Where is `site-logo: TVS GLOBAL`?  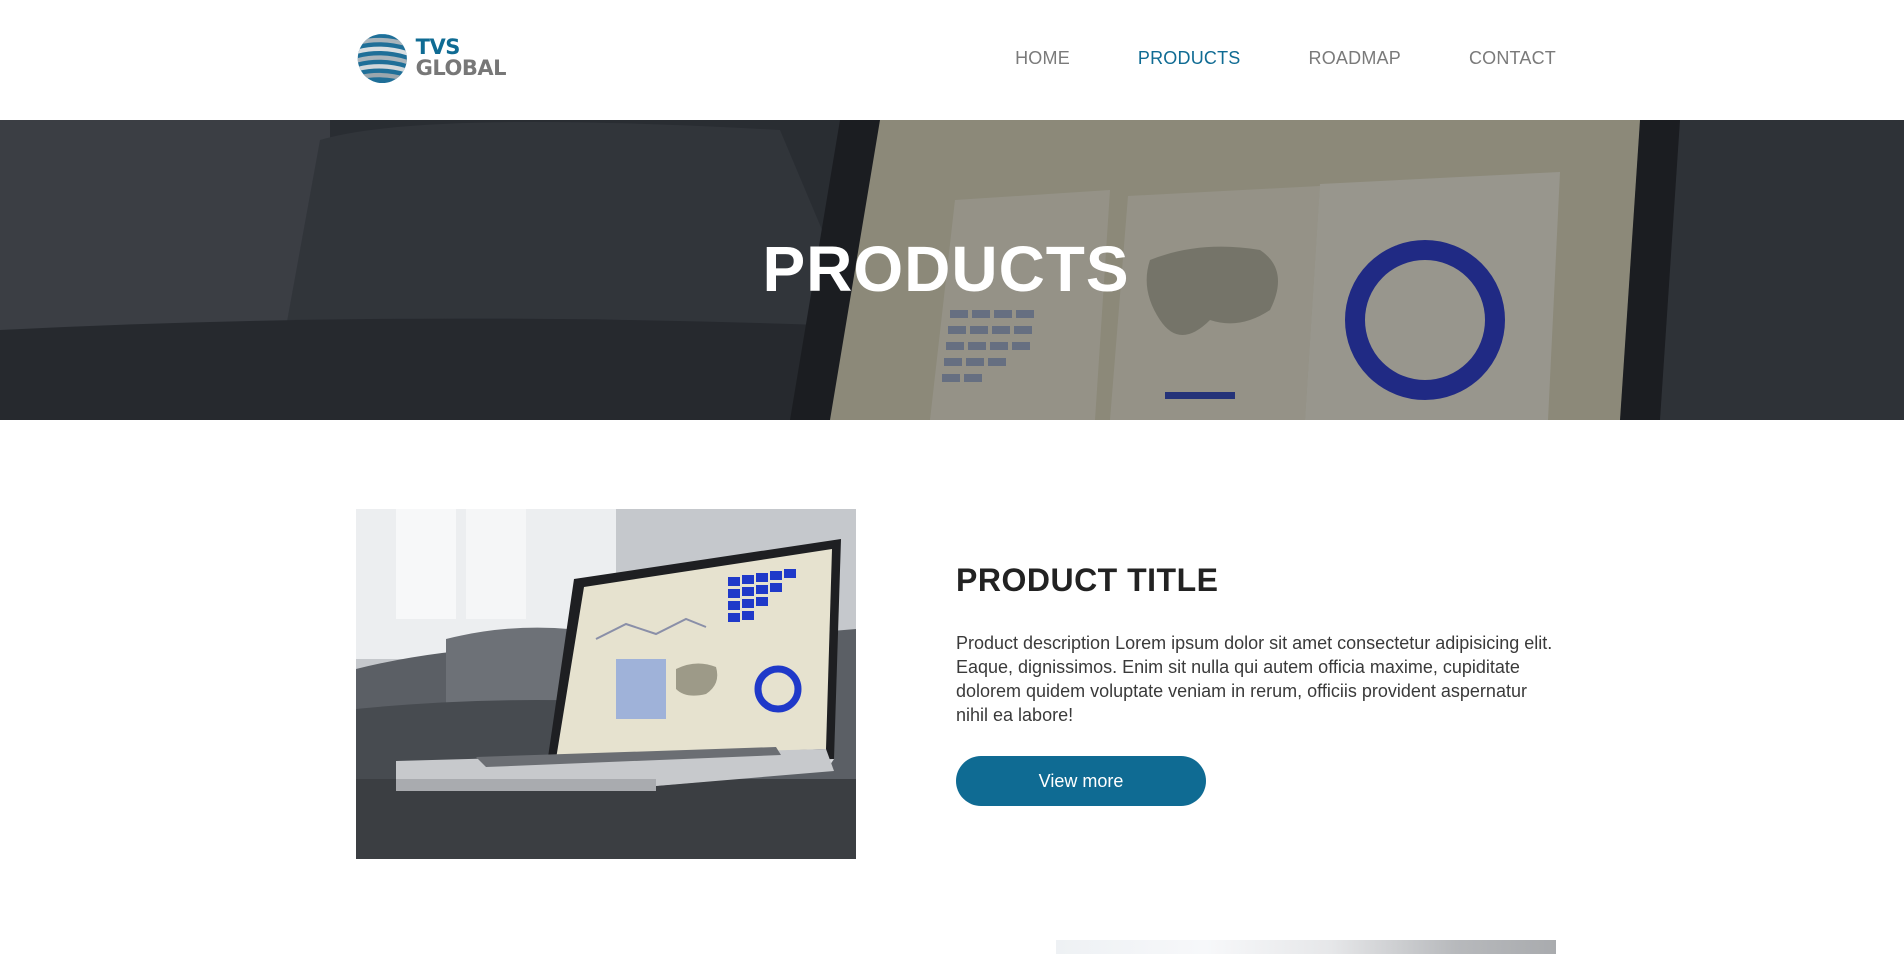 site-logo: TVS GLOBAL is located at coordinates (431, 58).